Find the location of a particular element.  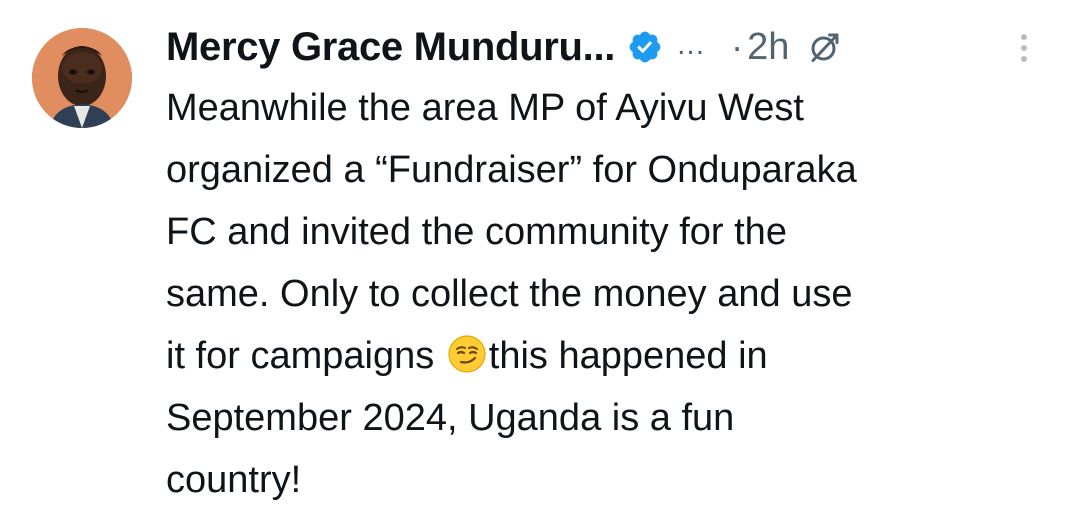

tweet-line: country! is located at coordinates (234, 480).